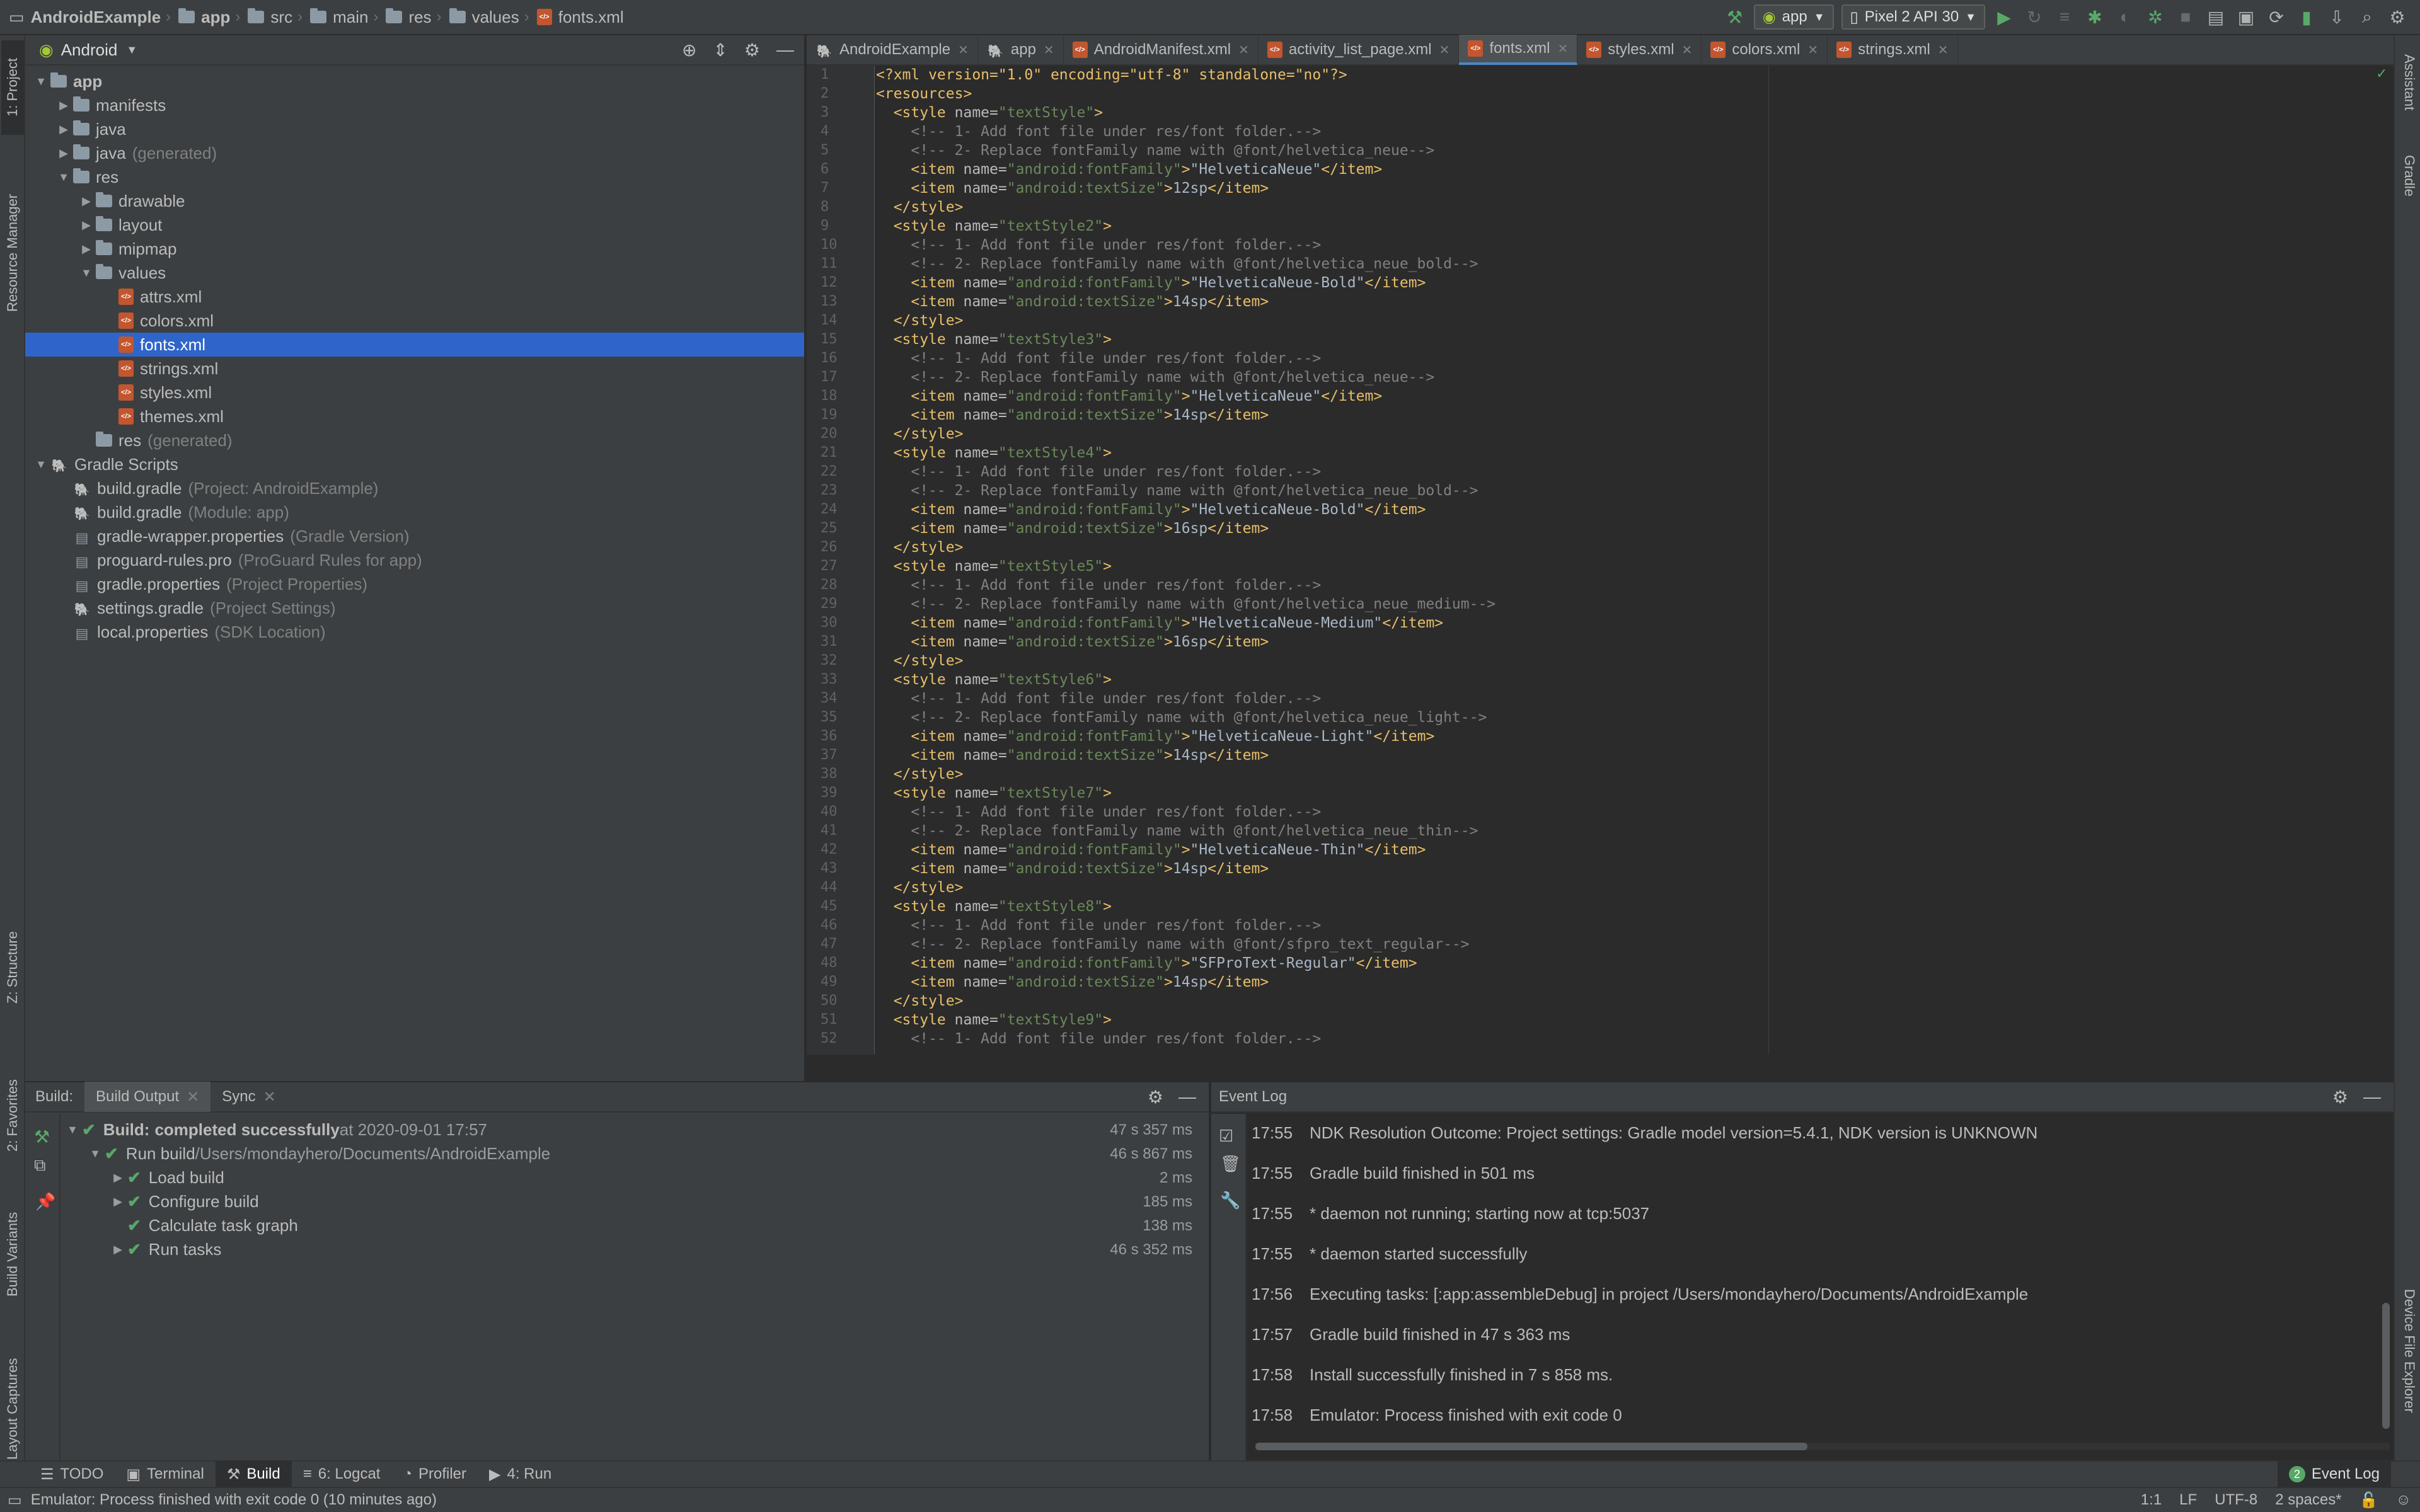  I want to click on debug-icon: ✱, so click(2094, 17).